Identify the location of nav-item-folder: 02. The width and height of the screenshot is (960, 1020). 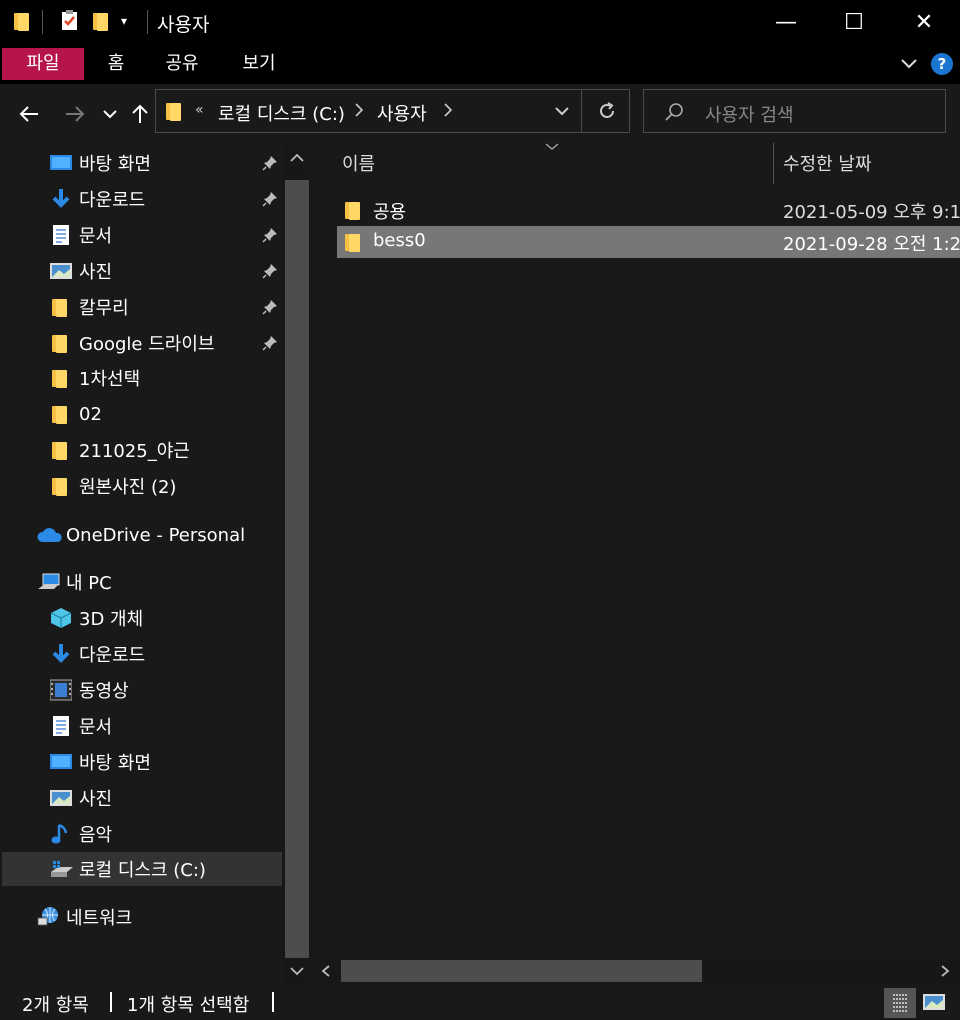
(141, 414).